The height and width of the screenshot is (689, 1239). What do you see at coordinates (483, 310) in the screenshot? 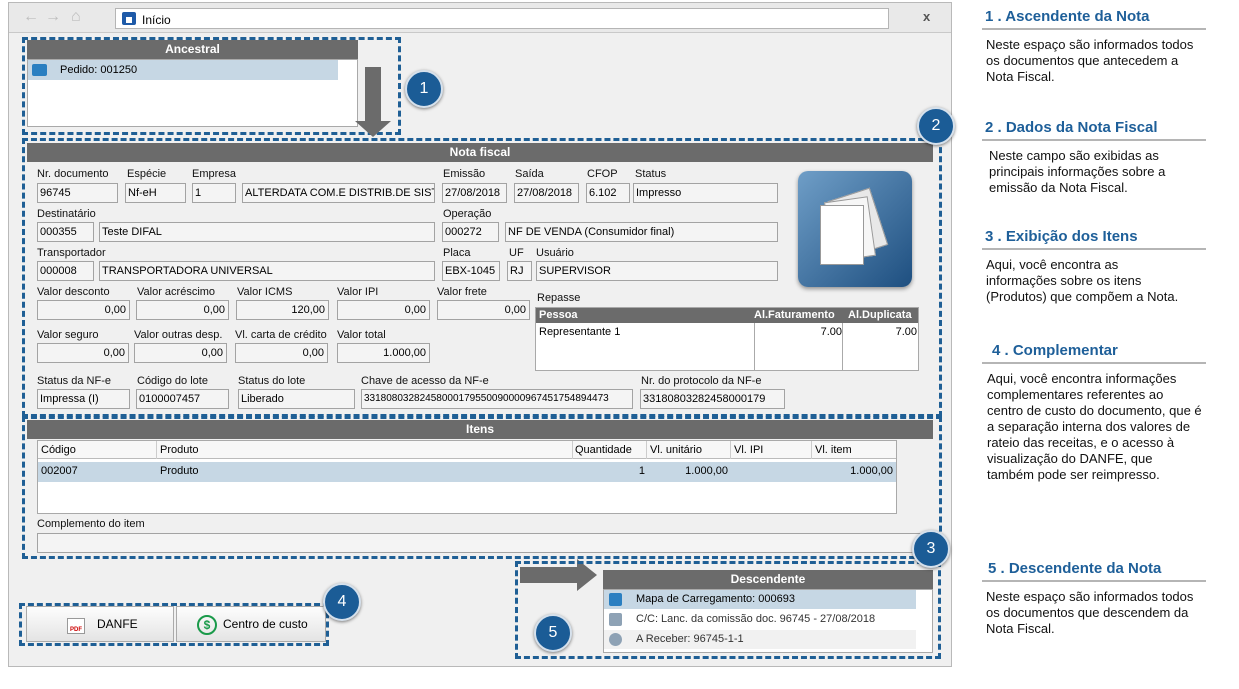
I see `valor-frete-field: 0,00` at bounding box center [483, 310].